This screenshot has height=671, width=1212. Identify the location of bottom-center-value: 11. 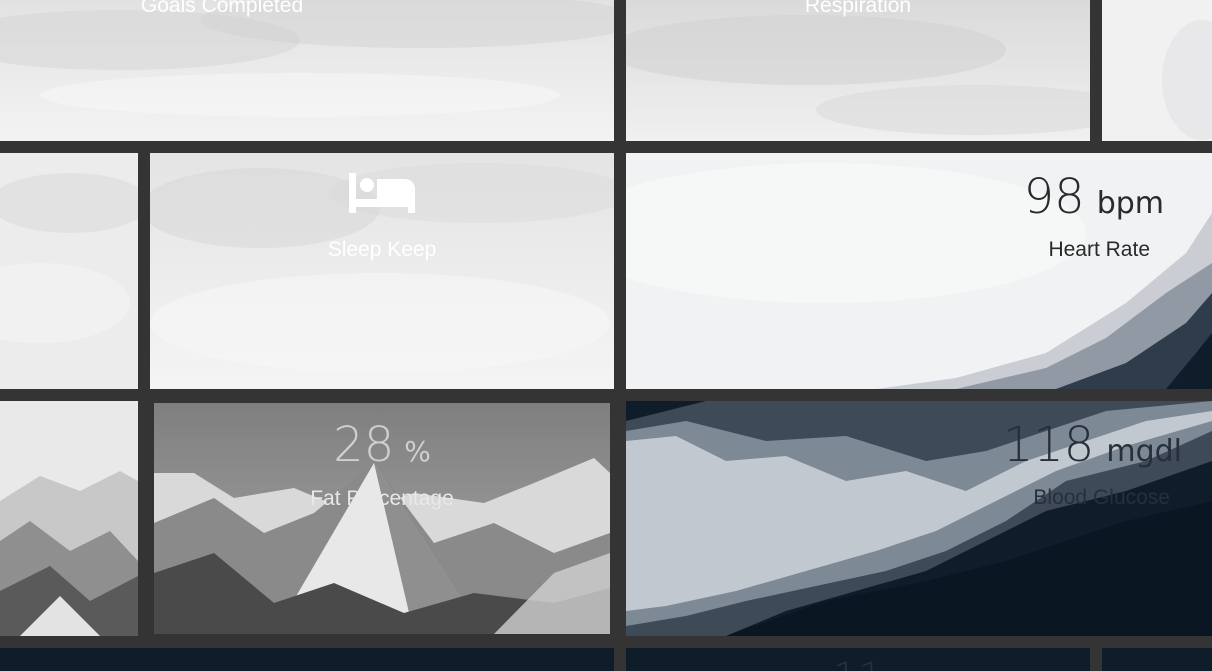
(858, 663).